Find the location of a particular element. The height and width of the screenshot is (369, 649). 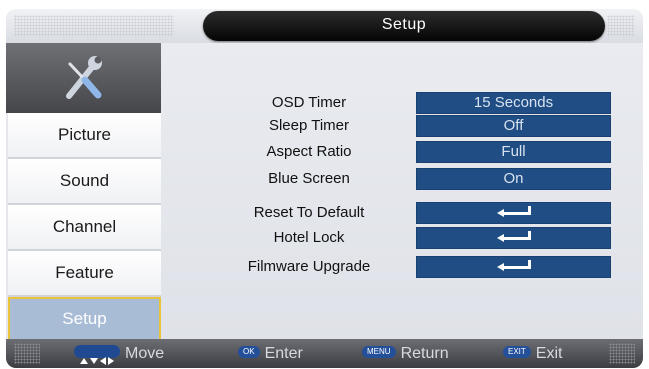

reset-to-default-button is located at coordinates (513, 213).